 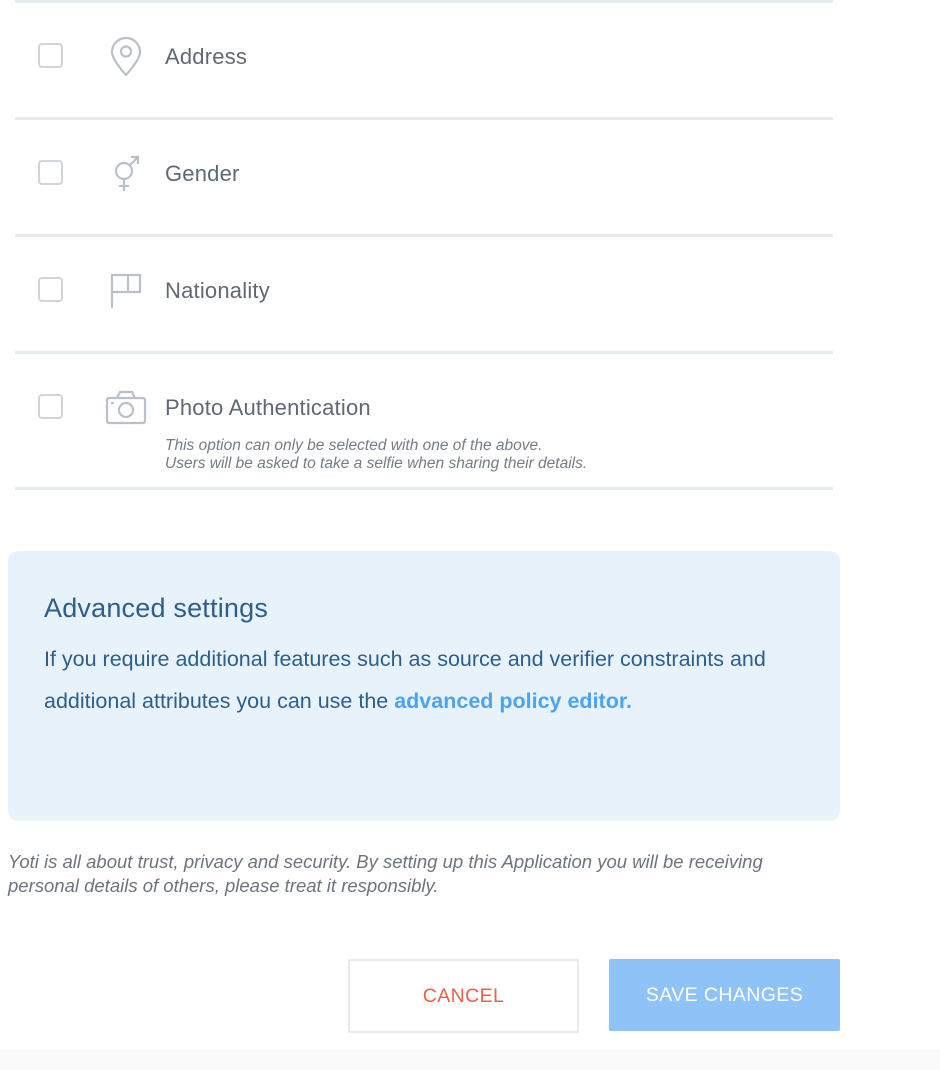 I want to click on attribute-label: Address, so click(x=206, y=56).